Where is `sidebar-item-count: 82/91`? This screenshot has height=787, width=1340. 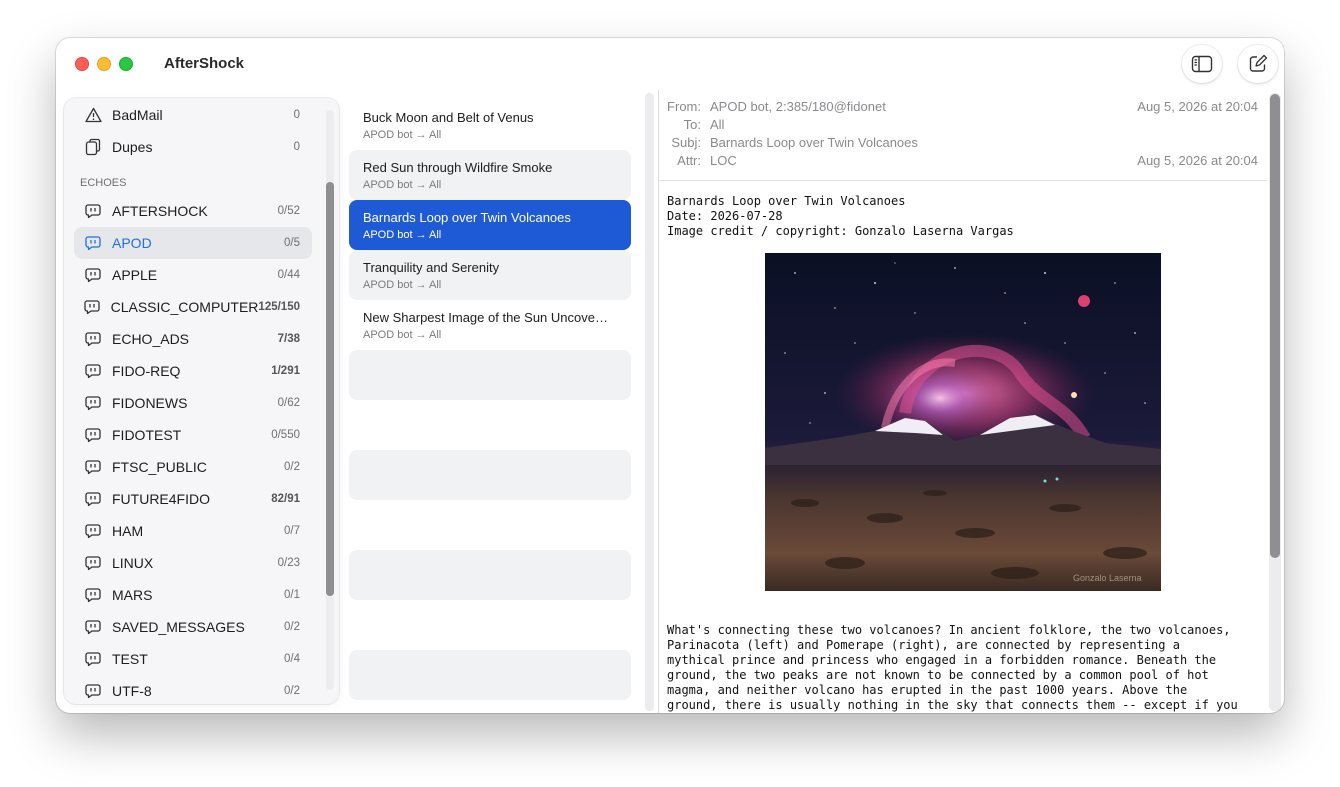 sidebar-item-count: 82/91 is located at coordinates (285, 499).